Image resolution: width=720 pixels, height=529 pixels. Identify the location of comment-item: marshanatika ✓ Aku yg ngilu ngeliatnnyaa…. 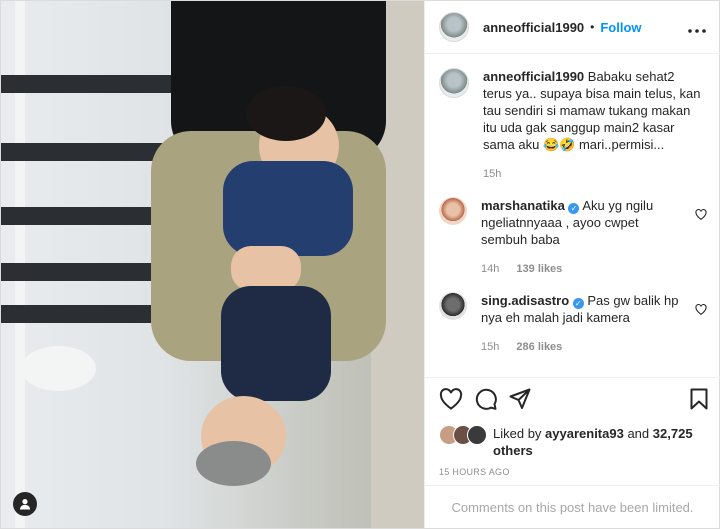
(572, 230).